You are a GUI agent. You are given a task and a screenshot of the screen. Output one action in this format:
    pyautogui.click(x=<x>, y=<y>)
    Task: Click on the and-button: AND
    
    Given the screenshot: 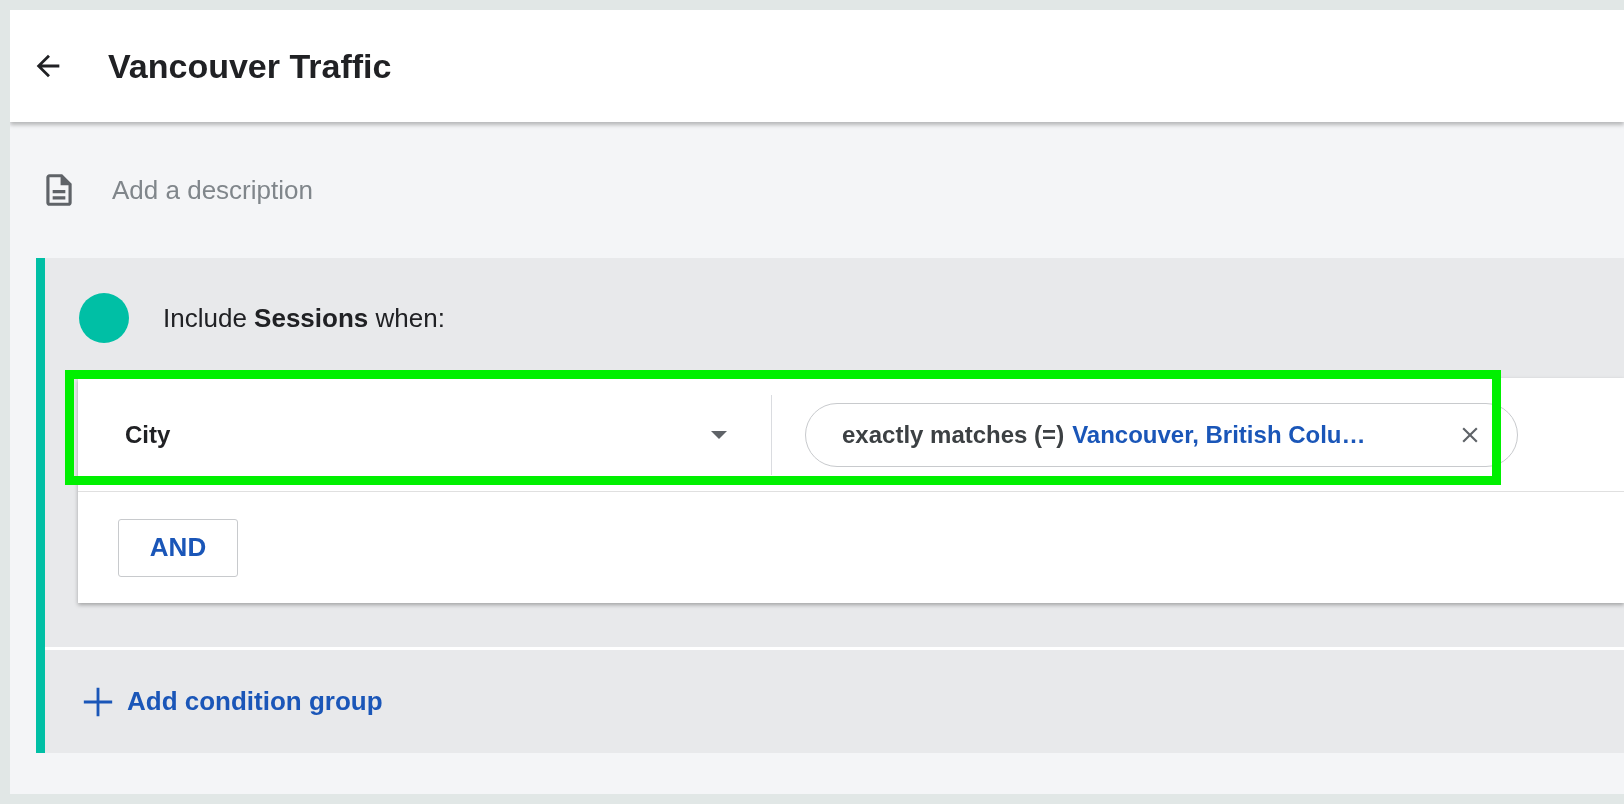 What is the action you would take?
    pyautogui.click(x=178, y=547)
    